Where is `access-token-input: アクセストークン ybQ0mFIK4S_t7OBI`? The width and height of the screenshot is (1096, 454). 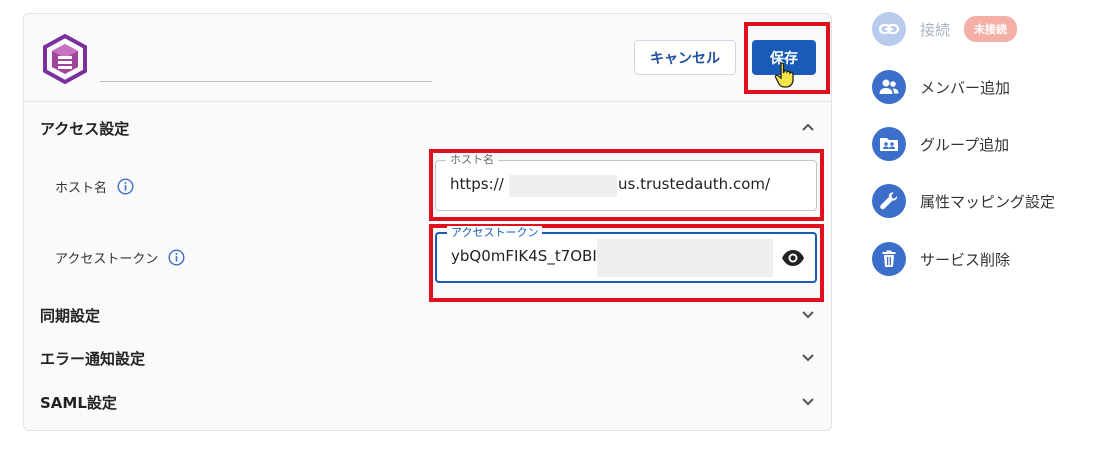
access-token-input: アクセストークン ybQ0mFIK4S_t7OBI is located at coordinates (626, 254).